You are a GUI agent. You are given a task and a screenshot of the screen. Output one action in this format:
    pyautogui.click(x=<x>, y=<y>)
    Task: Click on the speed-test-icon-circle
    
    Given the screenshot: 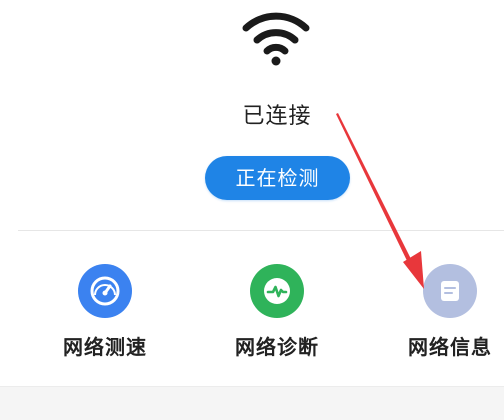 What is the action you would take?
    pyautogui.click(x=105, y=291)
    